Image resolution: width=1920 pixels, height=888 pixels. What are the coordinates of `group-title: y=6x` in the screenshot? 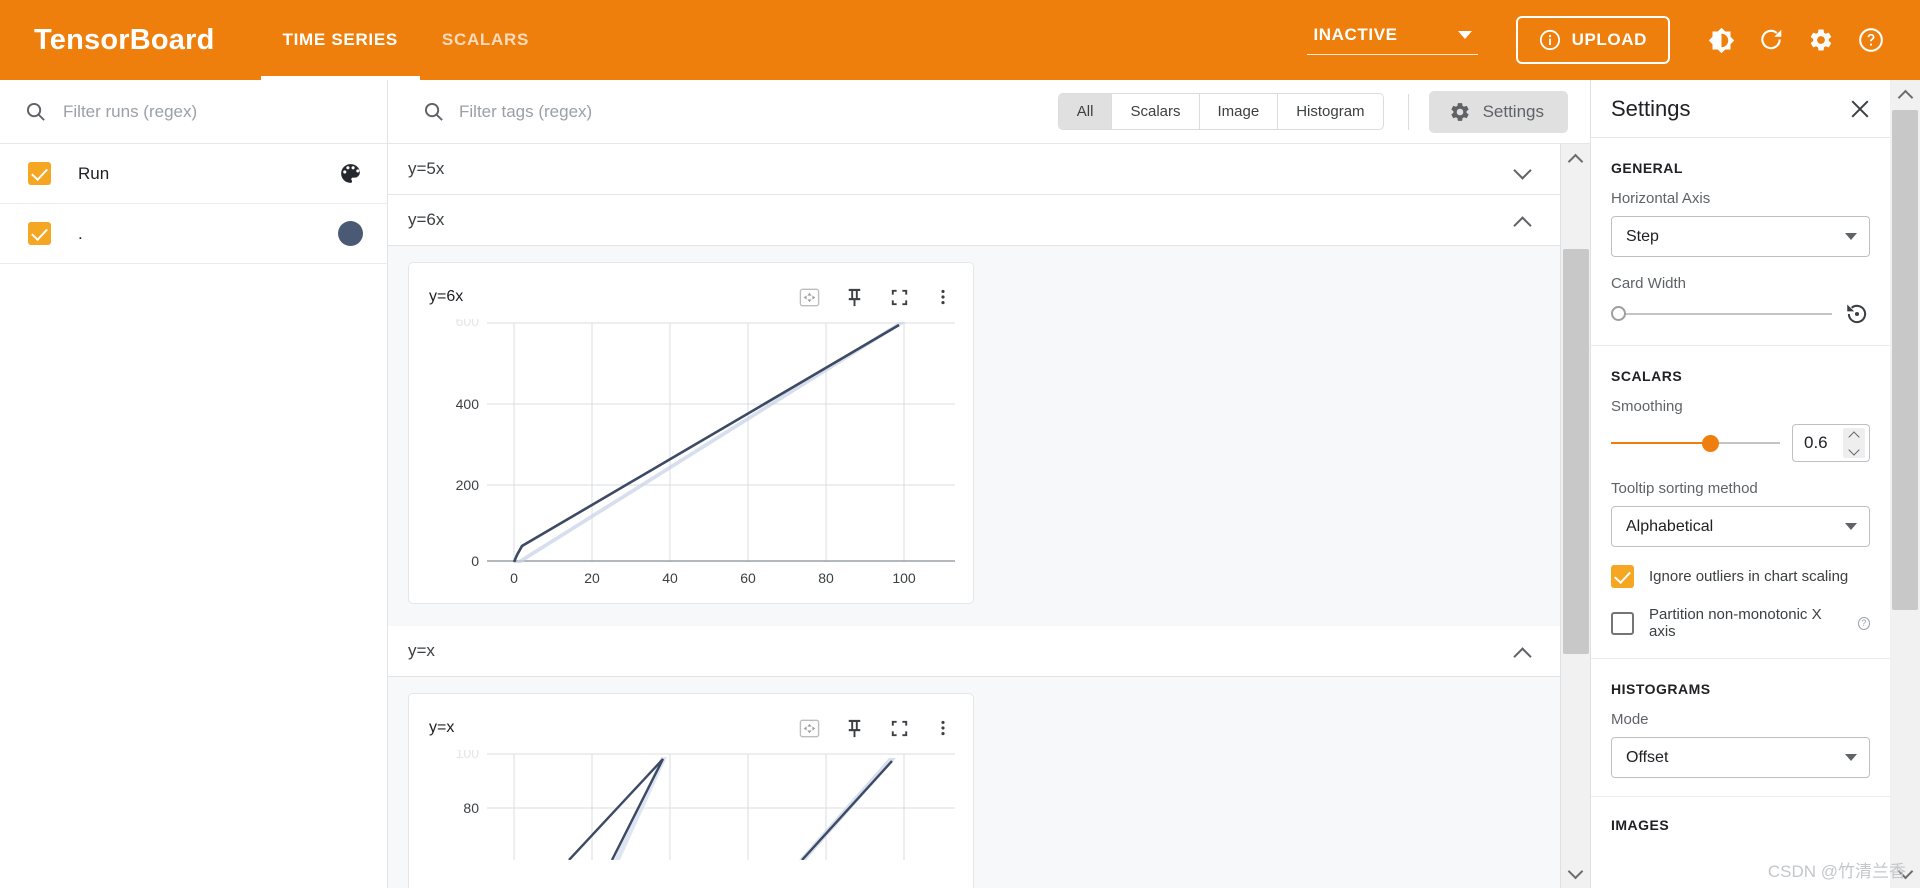 It's located at (426, 219).